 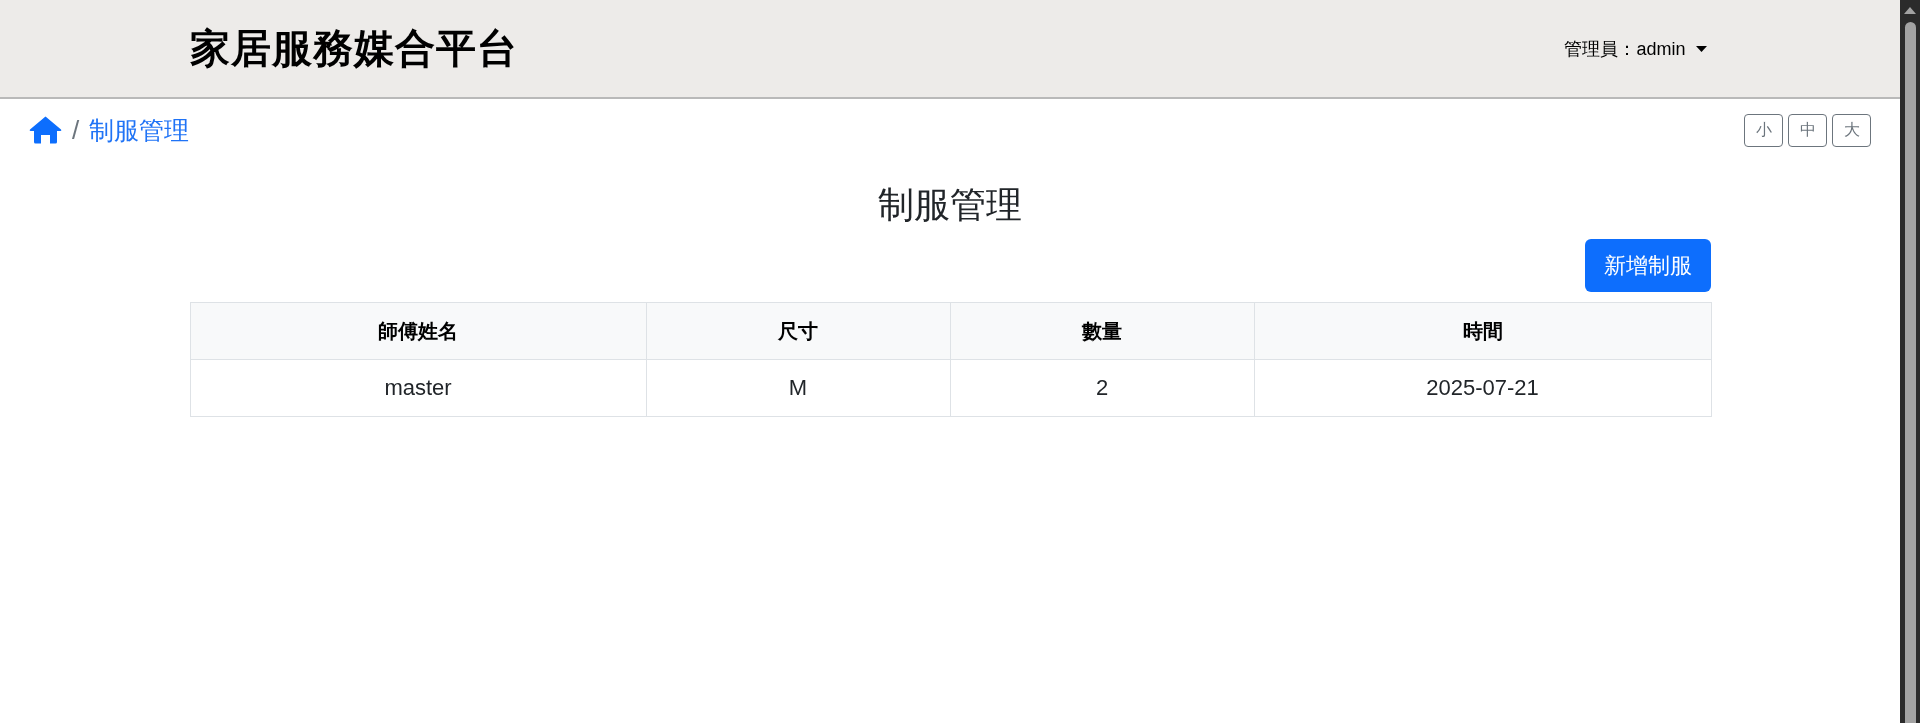 I want to click on table-cell: master, so click(x=418, y=388).